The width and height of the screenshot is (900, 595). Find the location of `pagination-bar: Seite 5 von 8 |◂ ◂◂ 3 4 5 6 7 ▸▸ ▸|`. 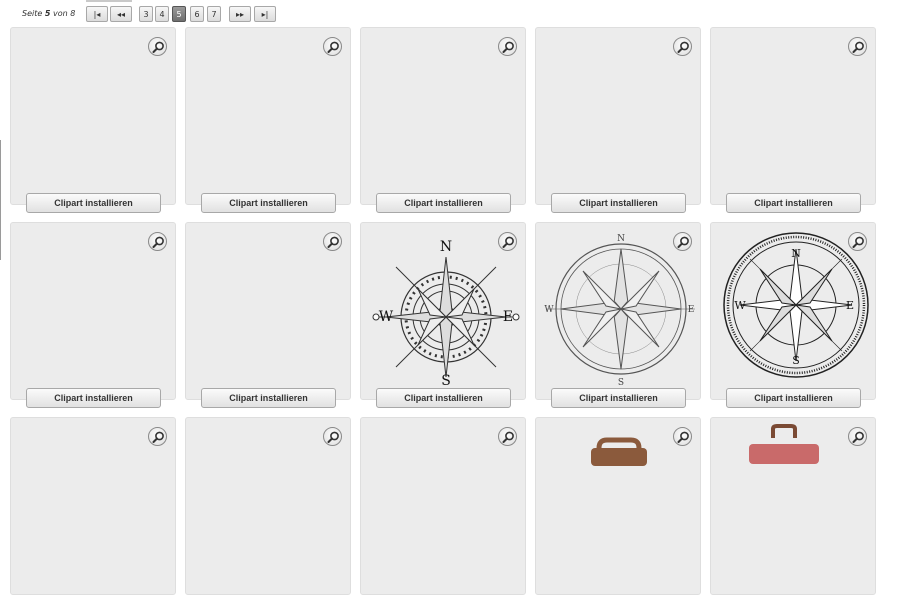

pagination-bar: Seite 5 von 8 |◂ ◂◂ 3 4 5 6 7 ▸▸ ▸| is located at coordinates (450, 14).